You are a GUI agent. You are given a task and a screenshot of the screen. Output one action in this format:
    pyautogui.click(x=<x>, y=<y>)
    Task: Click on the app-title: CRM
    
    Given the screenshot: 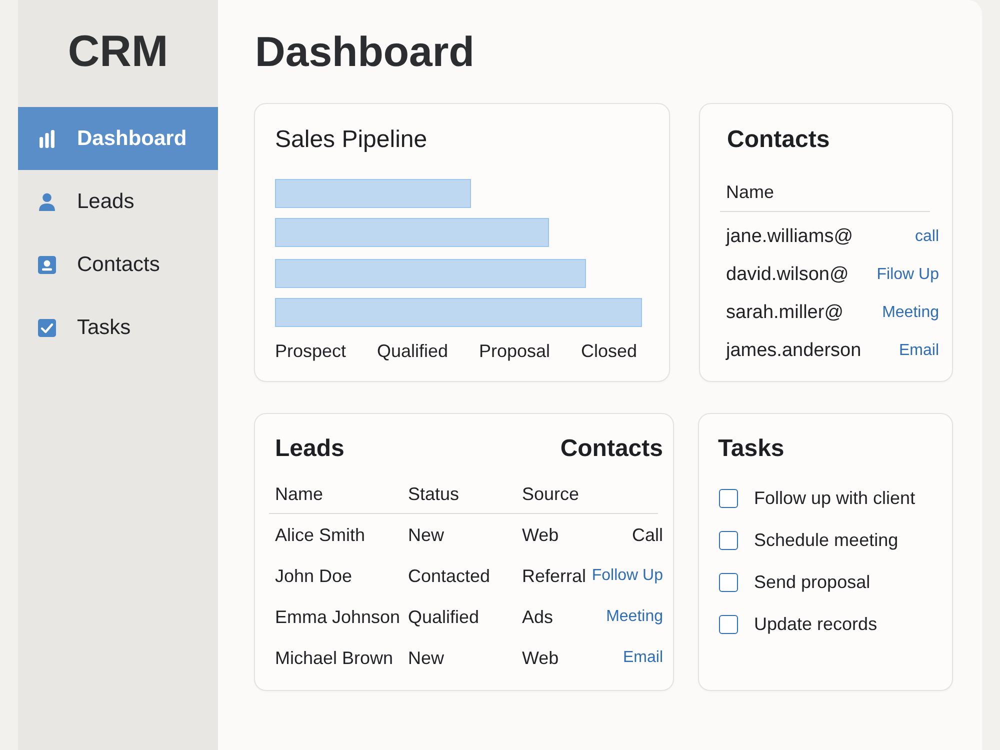 What is the action you would take?
    pyautogui.click(x=118, y=52)
    